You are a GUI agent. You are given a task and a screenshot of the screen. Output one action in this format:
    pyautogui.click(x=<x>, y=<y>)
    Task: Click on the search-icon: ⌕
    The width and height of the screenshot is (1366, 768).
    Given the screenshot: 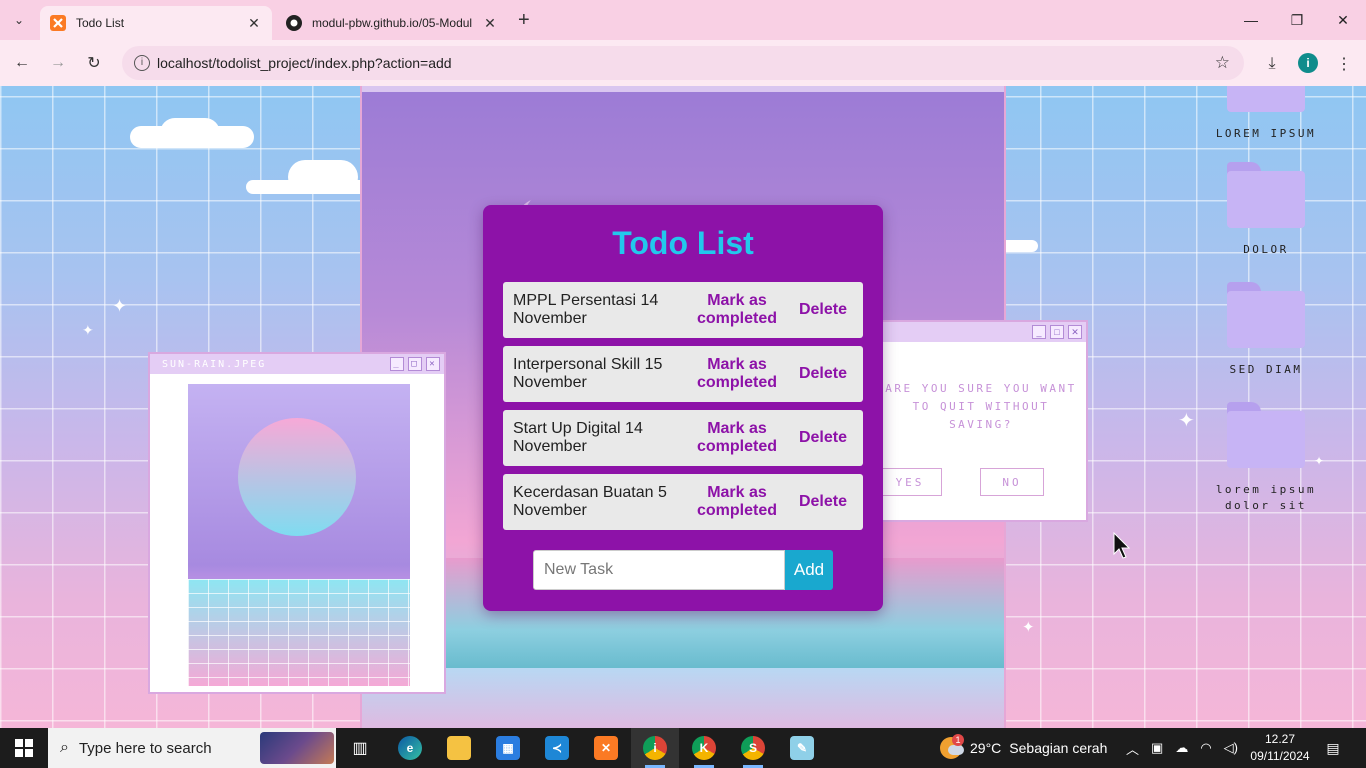 What is the action you would take?
    pyautogui.click(x=64, y=747)
    